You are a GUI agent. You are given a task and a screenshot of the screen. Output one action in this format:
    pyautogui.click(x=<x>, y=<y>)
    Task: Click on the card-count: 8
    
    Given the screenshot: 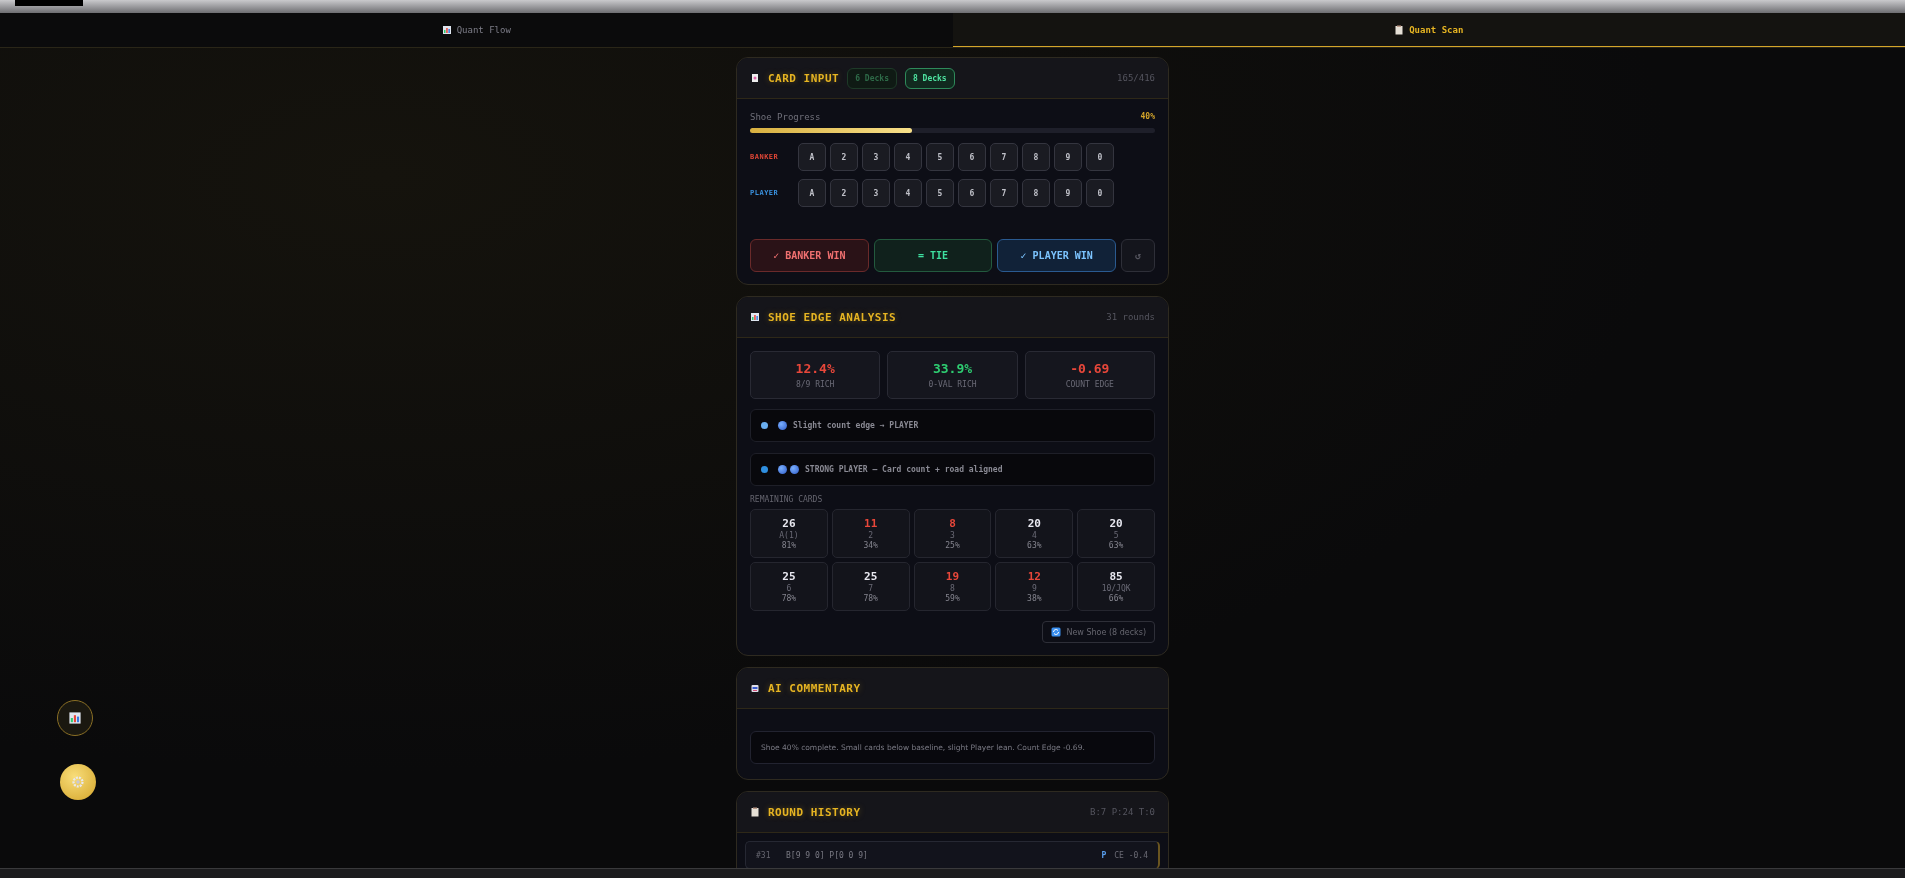 What is the action you would take?
    pyautogui.click(x=952, y=523)
    